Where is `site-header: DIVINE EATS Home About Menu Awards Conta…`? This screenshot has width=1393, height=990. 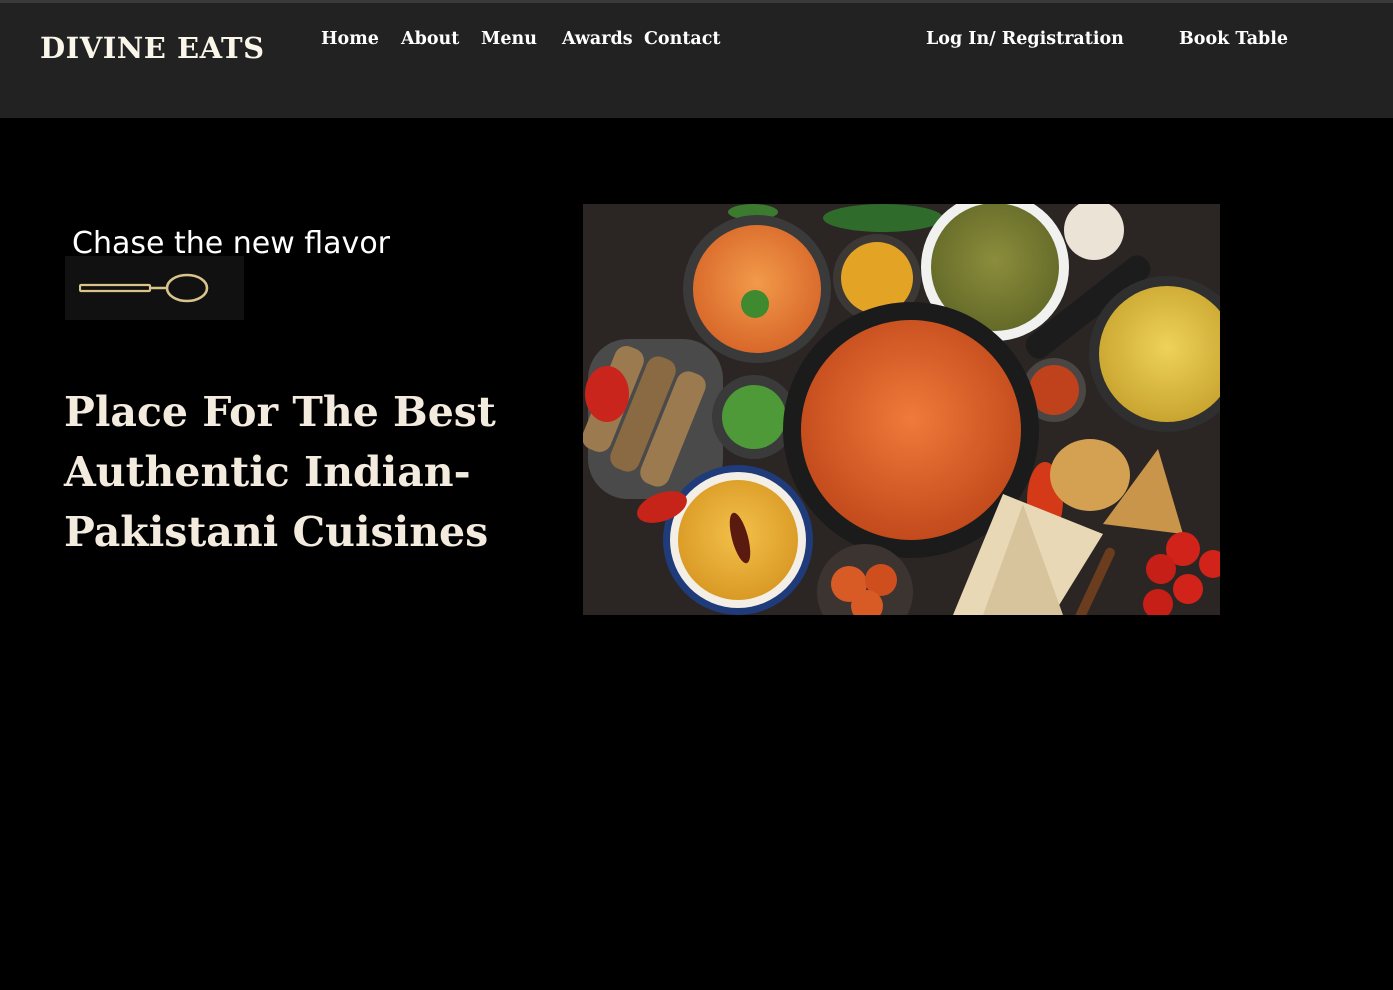
site-header: DIVINE EATS Home About Menu Awards Conta… is located at coordinates (696, 60).